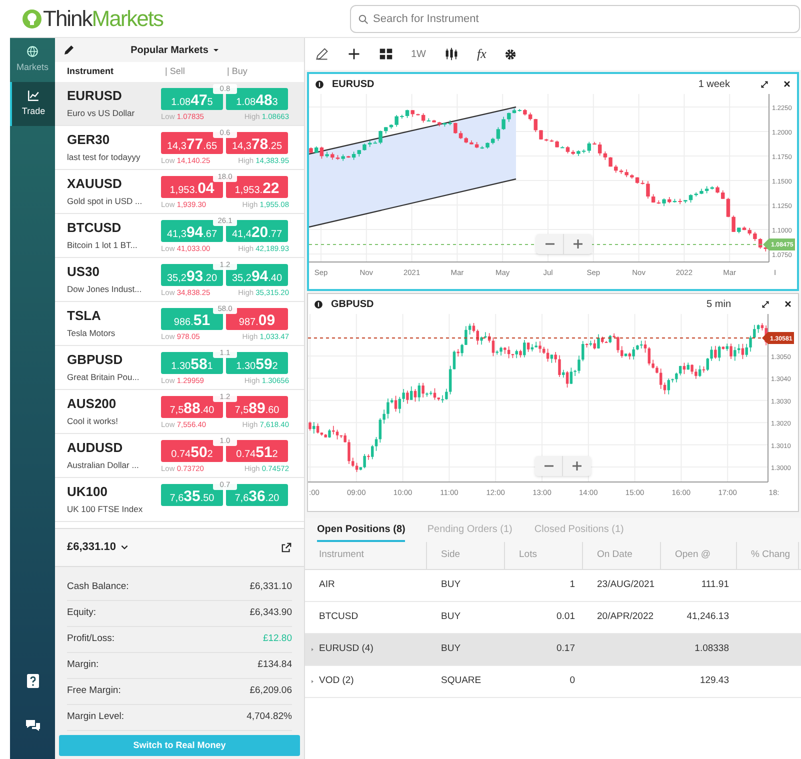 The width and height of the screenshot is (801, 759). Describe the element at coordinates (346, 649) in the screenshot. I see `table-cell-text: EURUSD (4)` at that location.